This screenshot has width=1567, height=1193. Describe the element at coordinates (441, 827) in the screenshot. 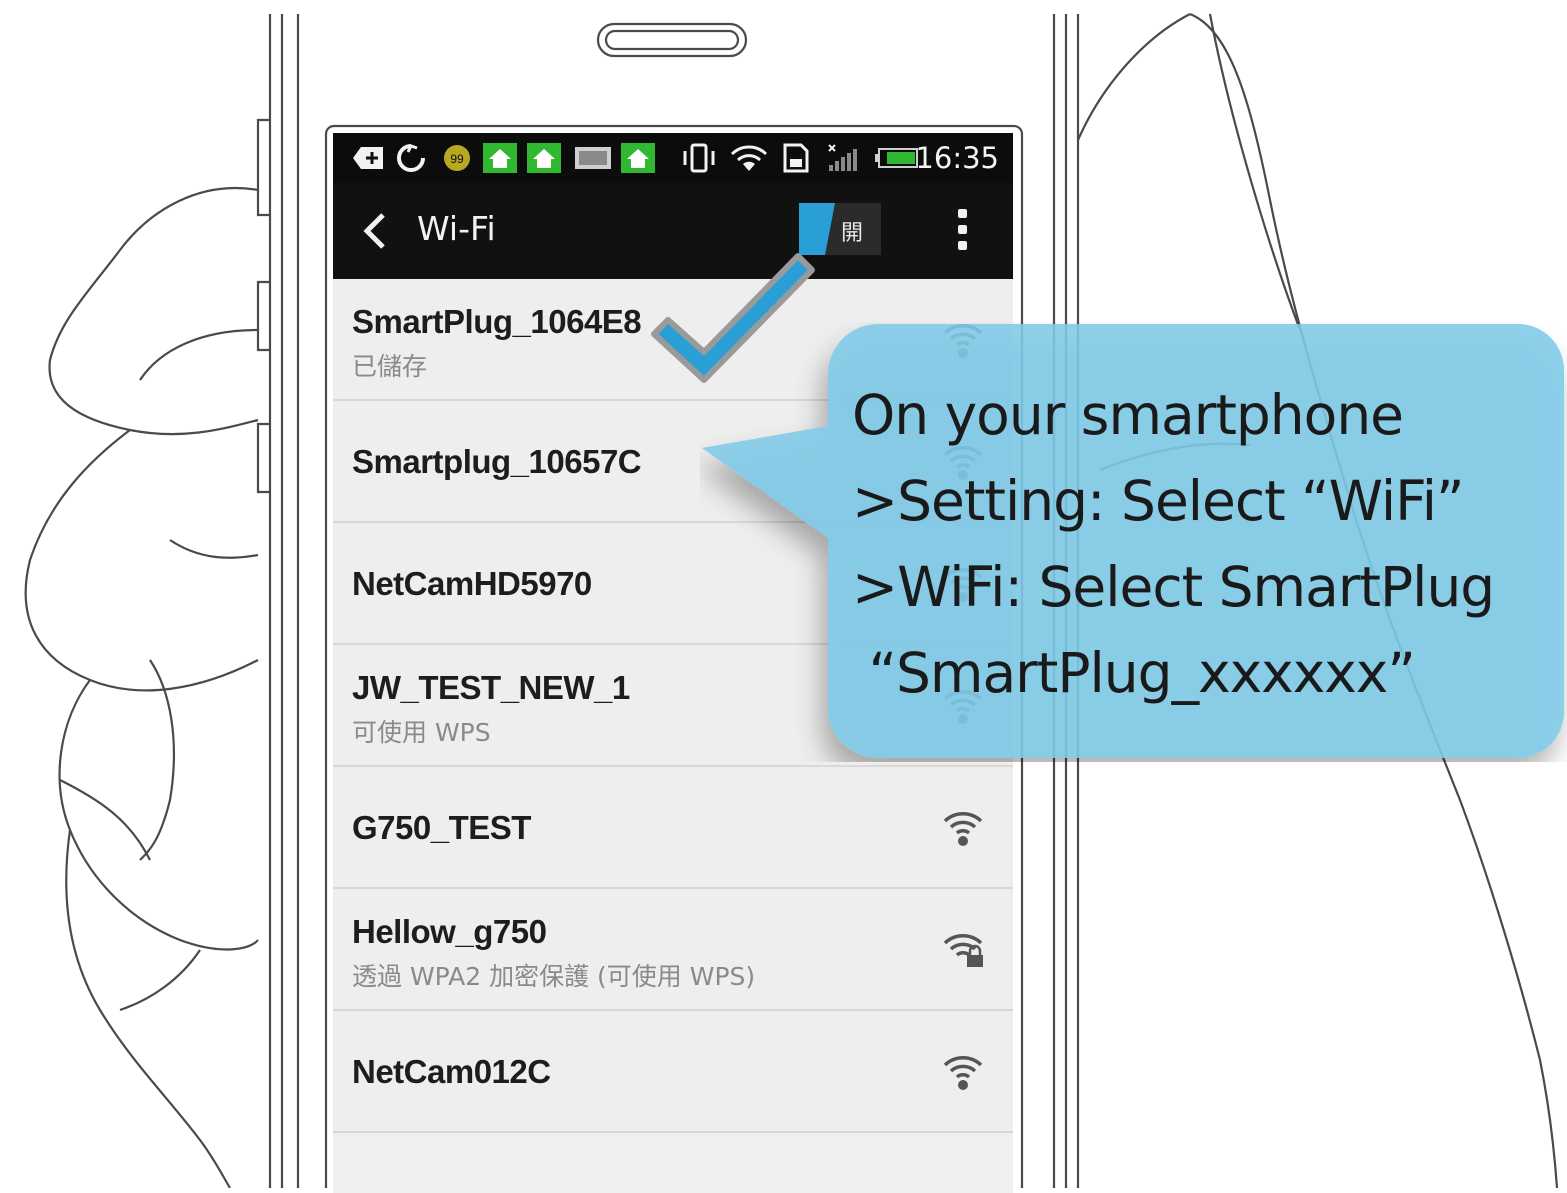

I see `network-name: G750_TEST` at that location.